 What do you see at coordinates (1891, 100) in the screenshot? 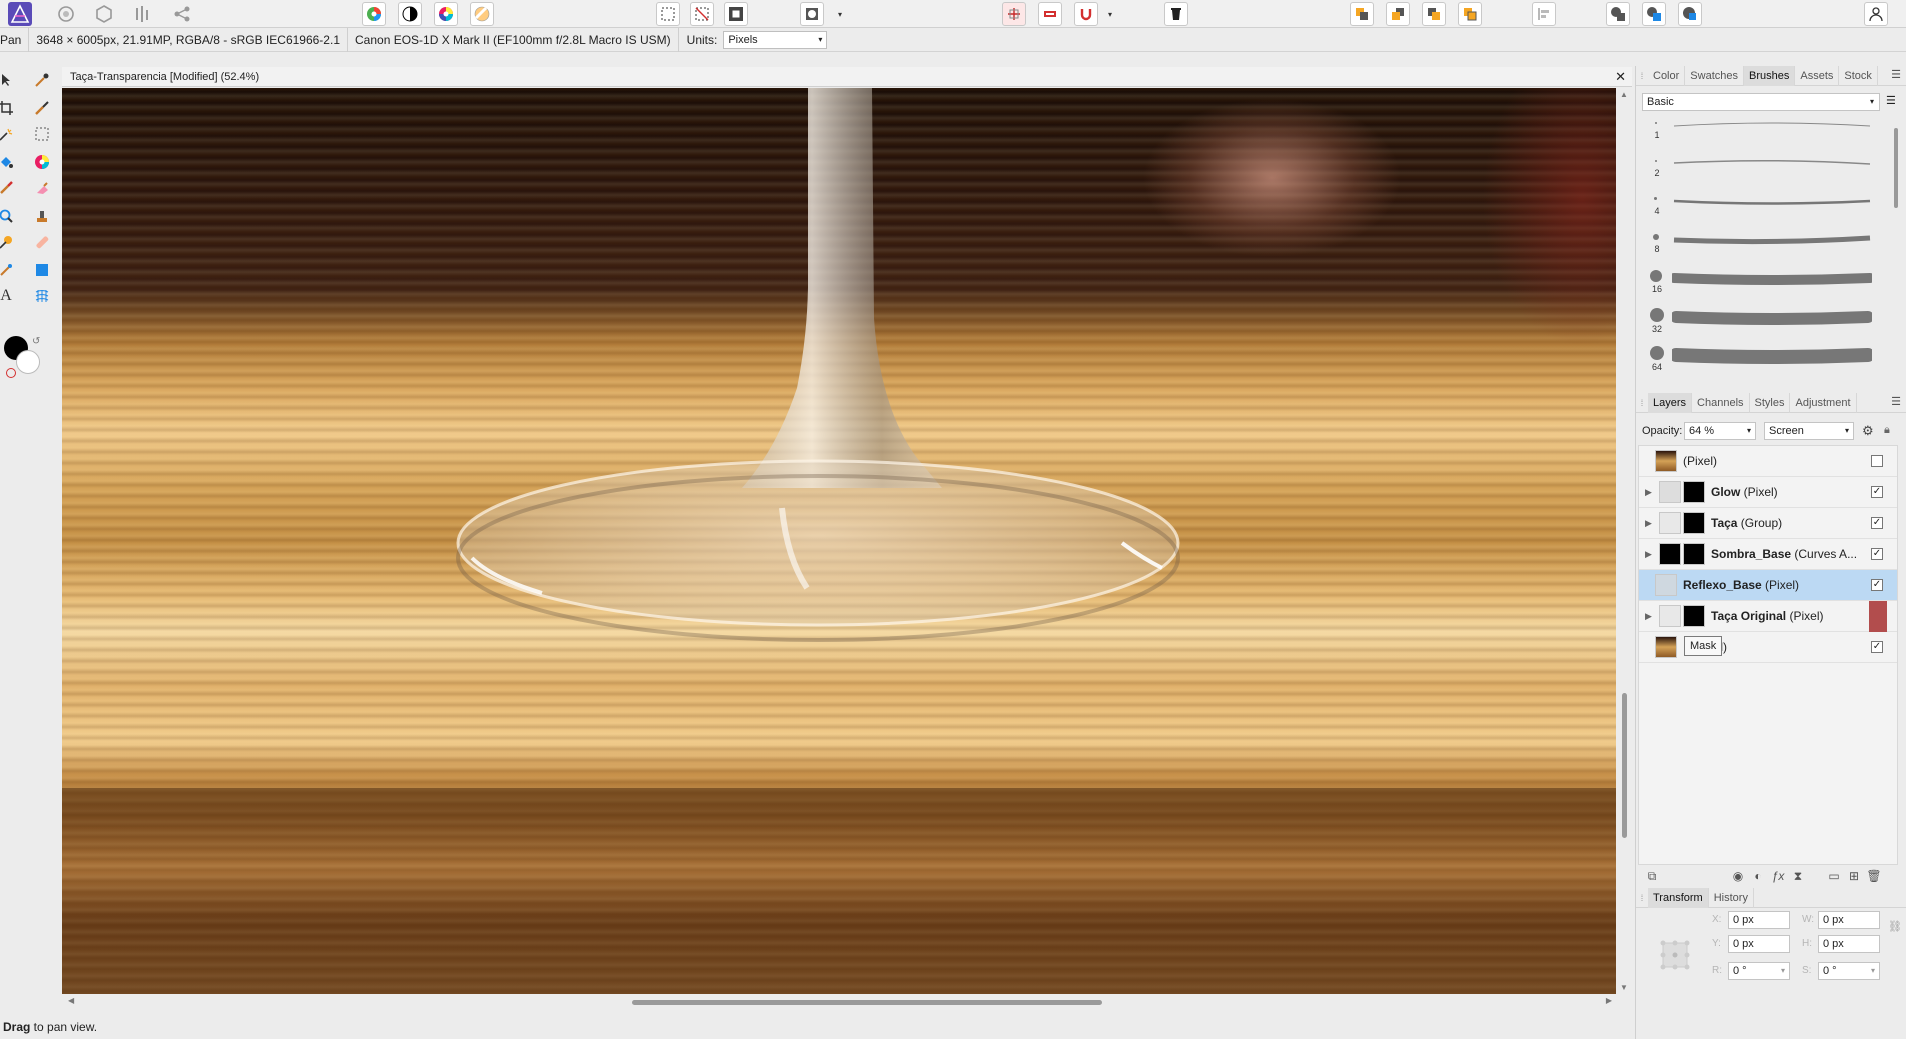
I see `brush-menu-icon: ☰` at bounding box center [1891, 100].